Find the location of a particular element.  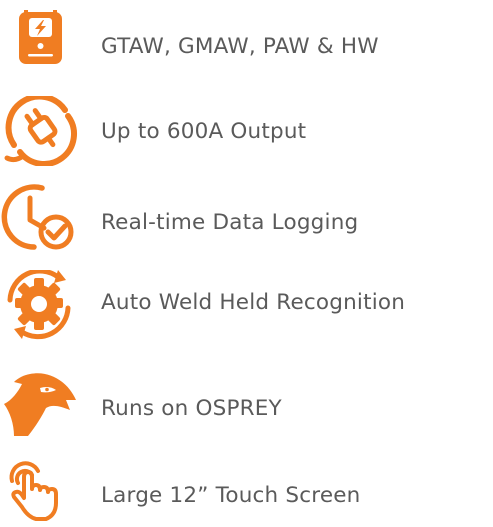

feature-label: Auto Weld Held Recognition is located at coordinates (253, 302).